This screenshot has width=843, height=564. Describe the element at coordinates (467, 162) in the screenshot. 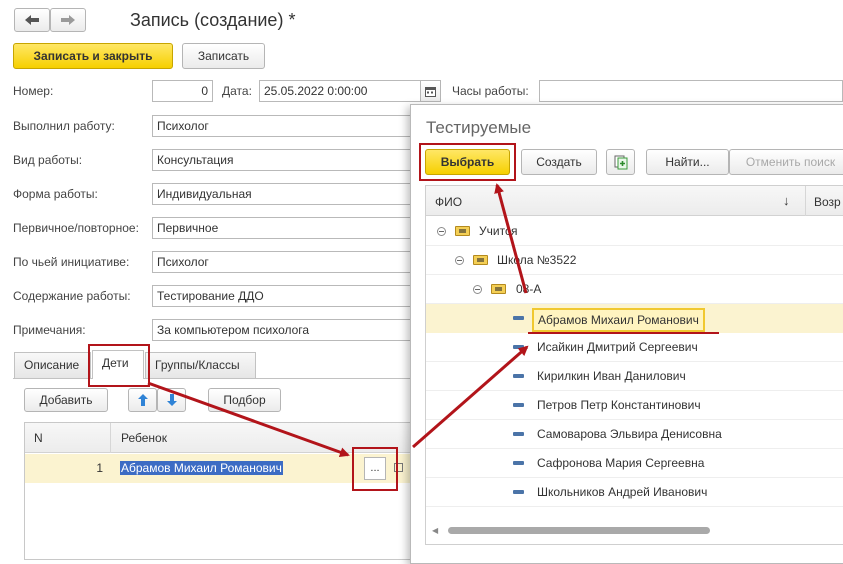

I see `select-button: Выбрать` at that location.